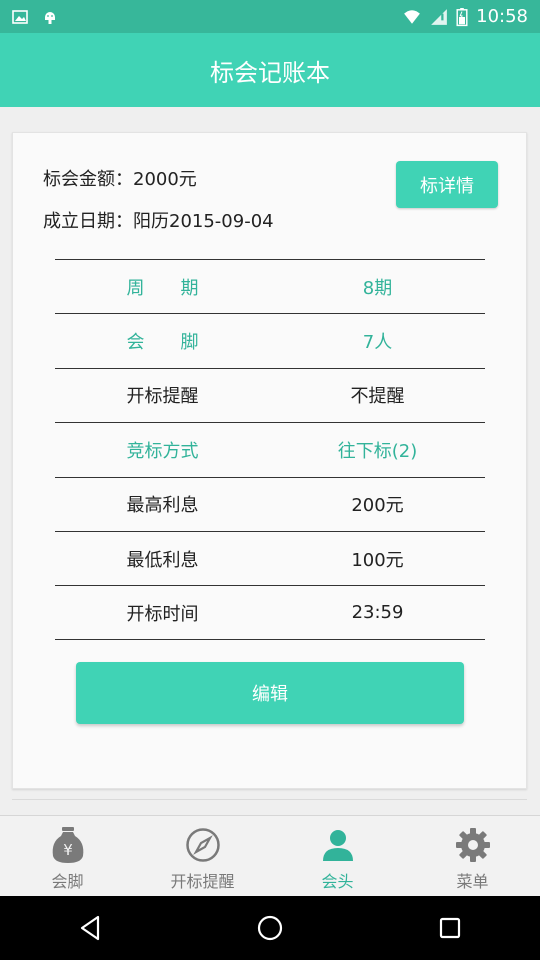  I want to click on compass-icon, so click(203, 845).